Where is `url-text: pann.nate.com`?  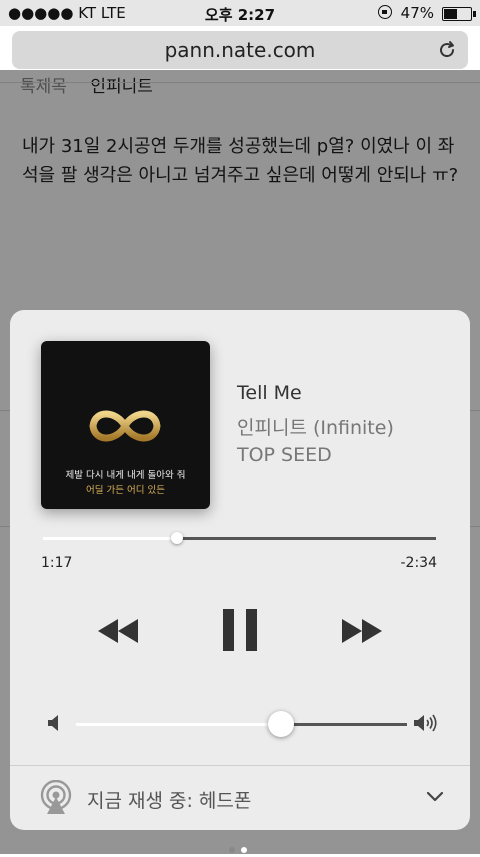
url-text: pann.nate.com is located at coordinates (240, 50).